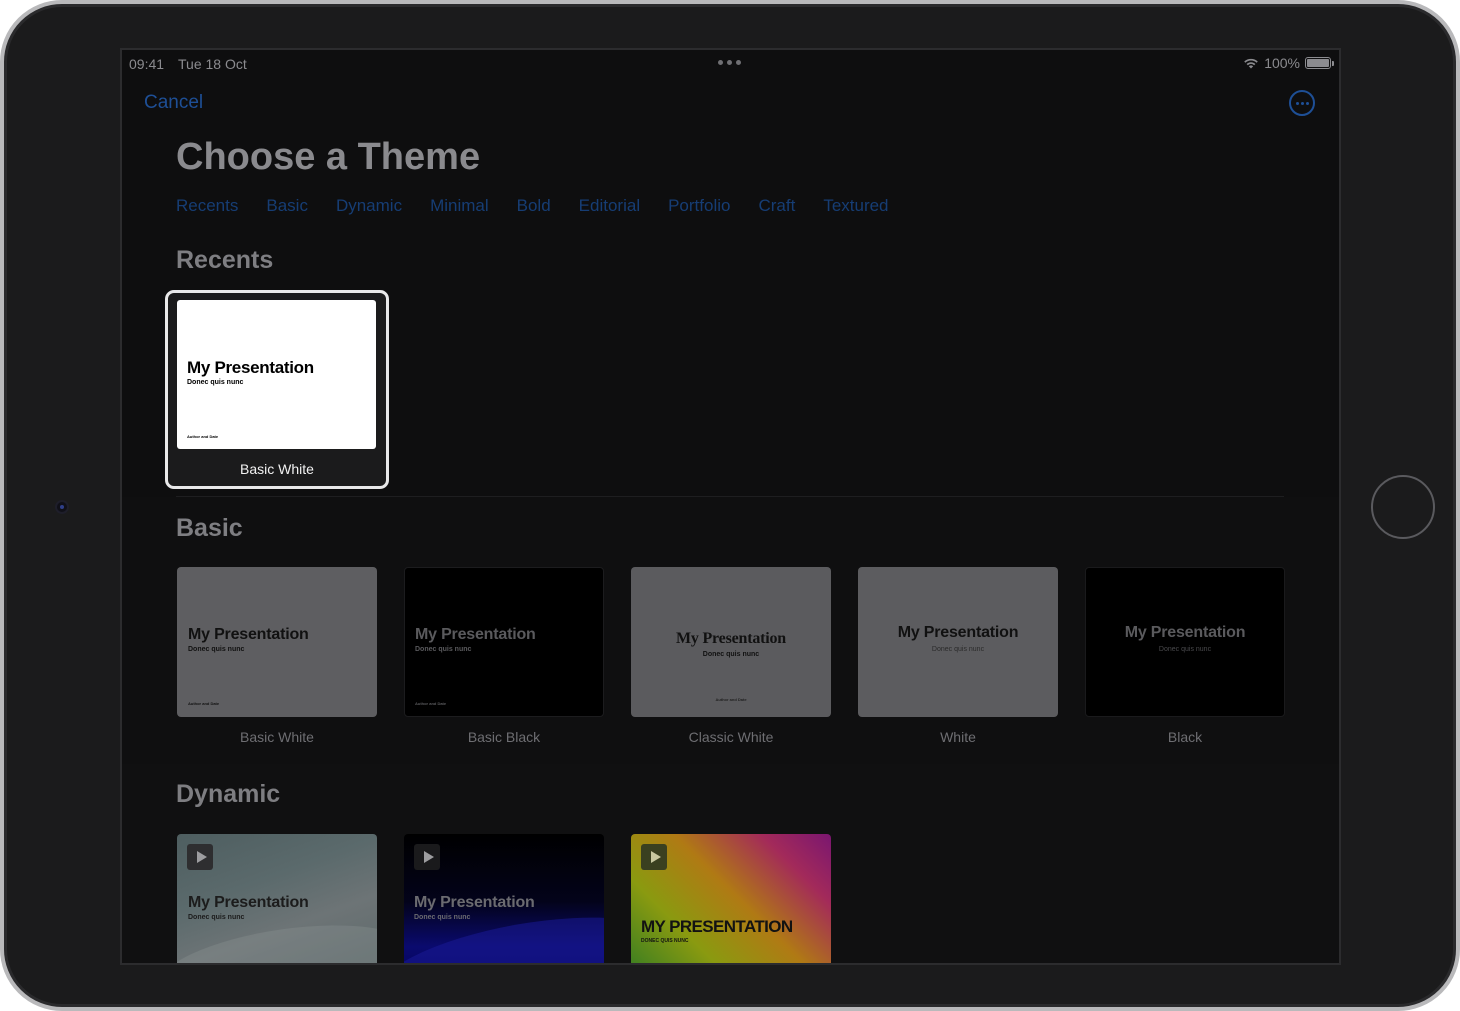 The width and height of the screenshot is (1460, 1011). Describe the element at coordinates (328, 157) in the screenshot. I see `page-title: Choose a Theme` at that location.